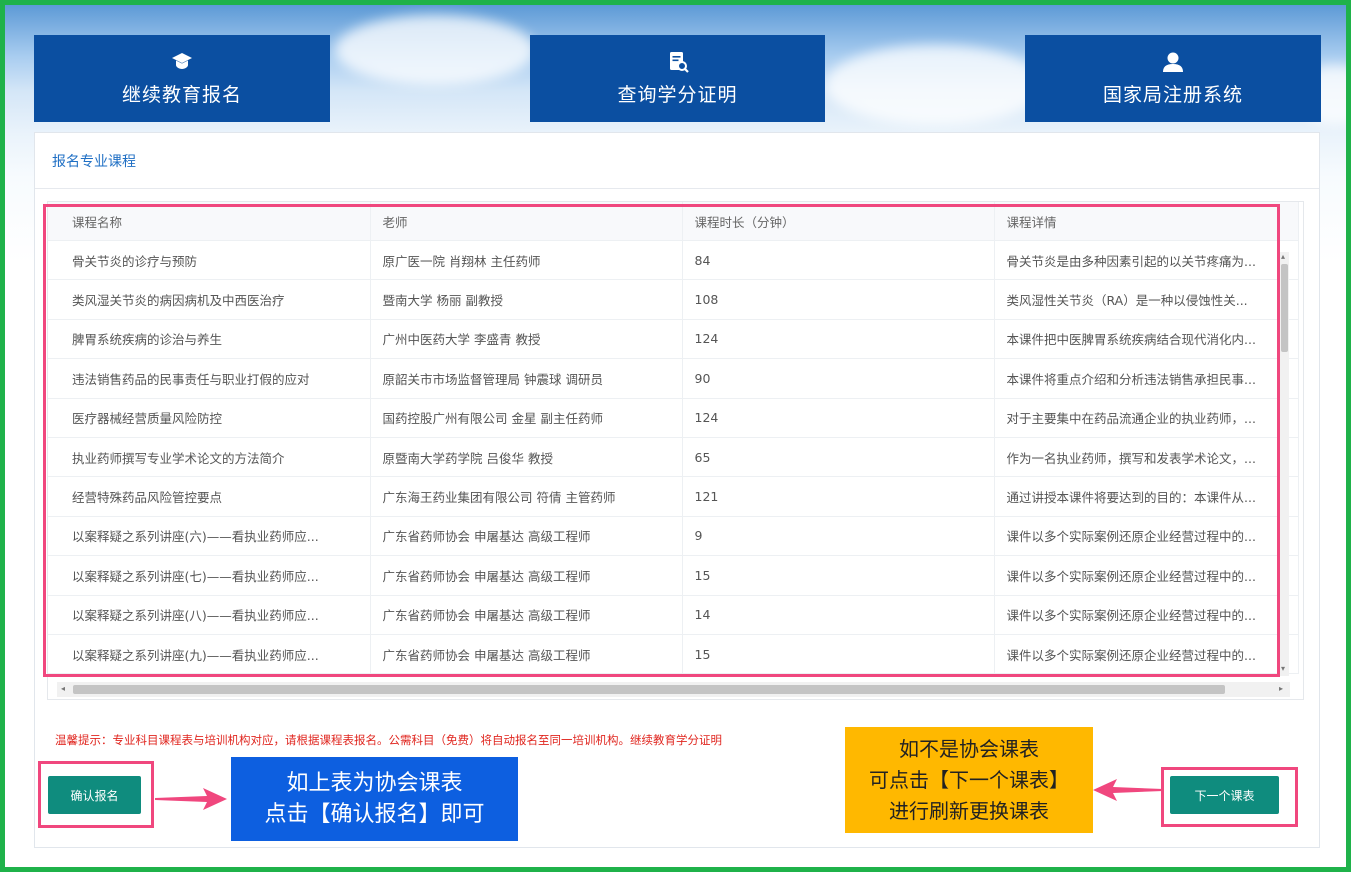 This screenshot has width=1351, height=872. Describe the element at coordinates (649, 689) in the screenshot. I see `horizontal-scrollbar-thumb` at that location.